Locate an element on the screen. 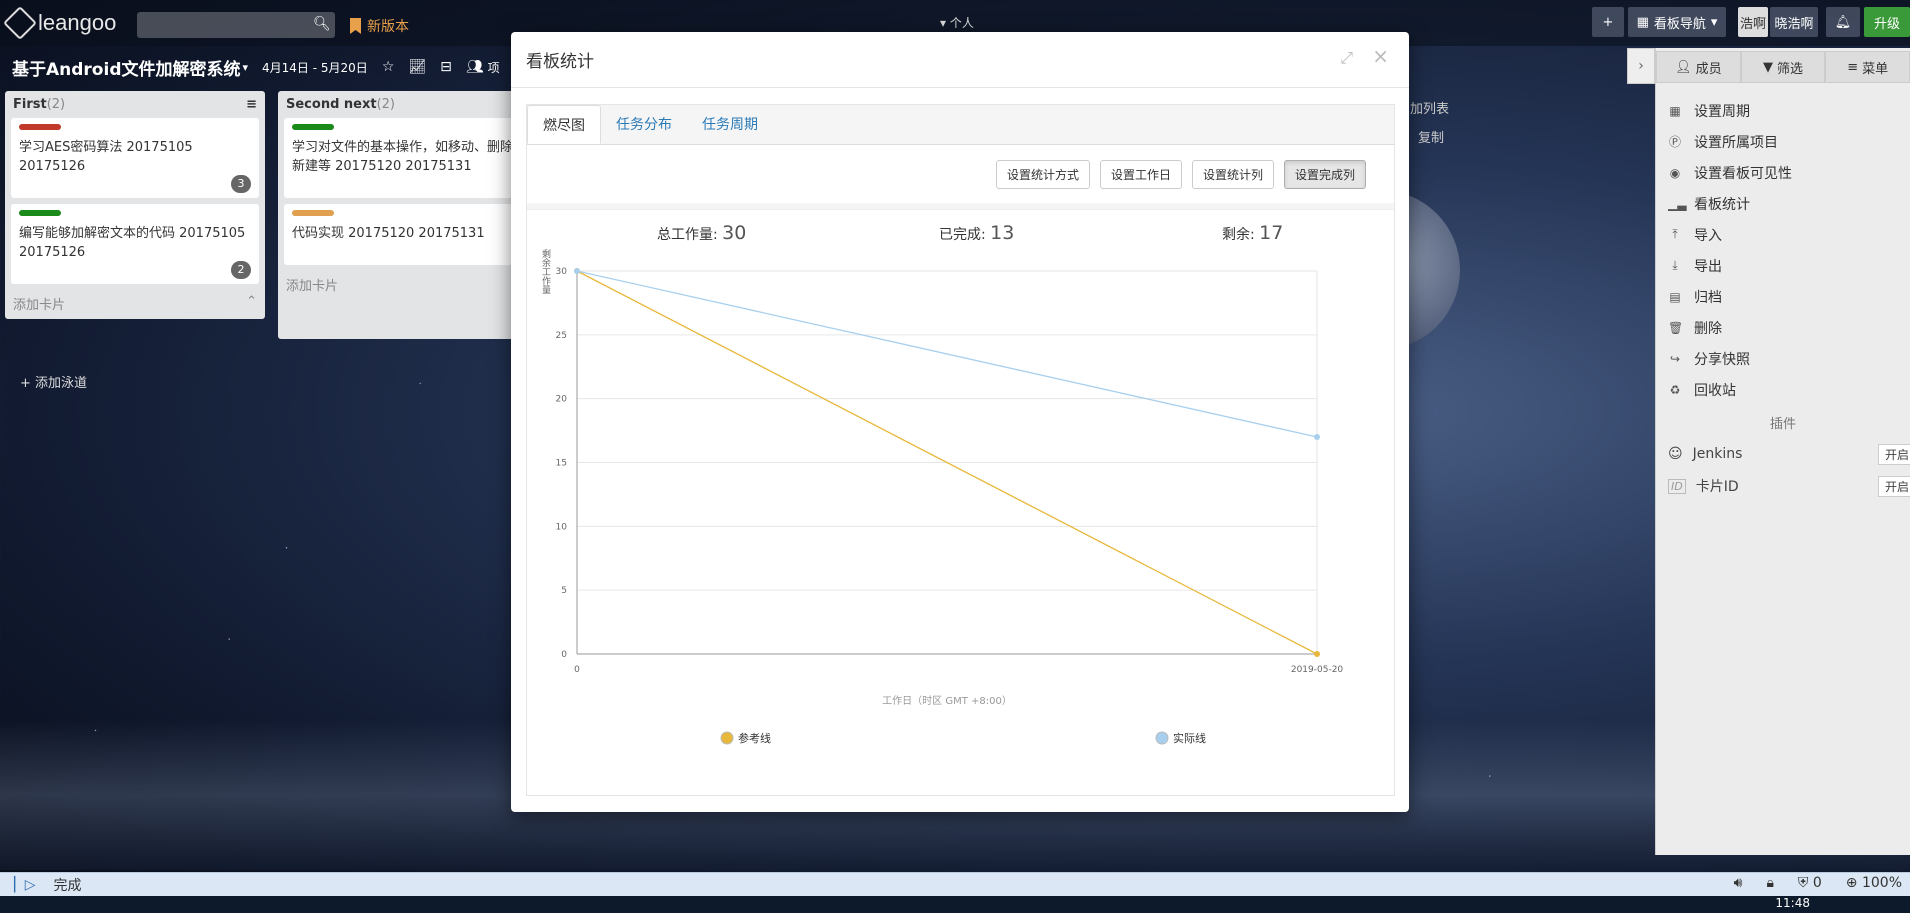  card: 学习AES密码算法 20175105 20175126 3 is located at coordinates (135, 158).